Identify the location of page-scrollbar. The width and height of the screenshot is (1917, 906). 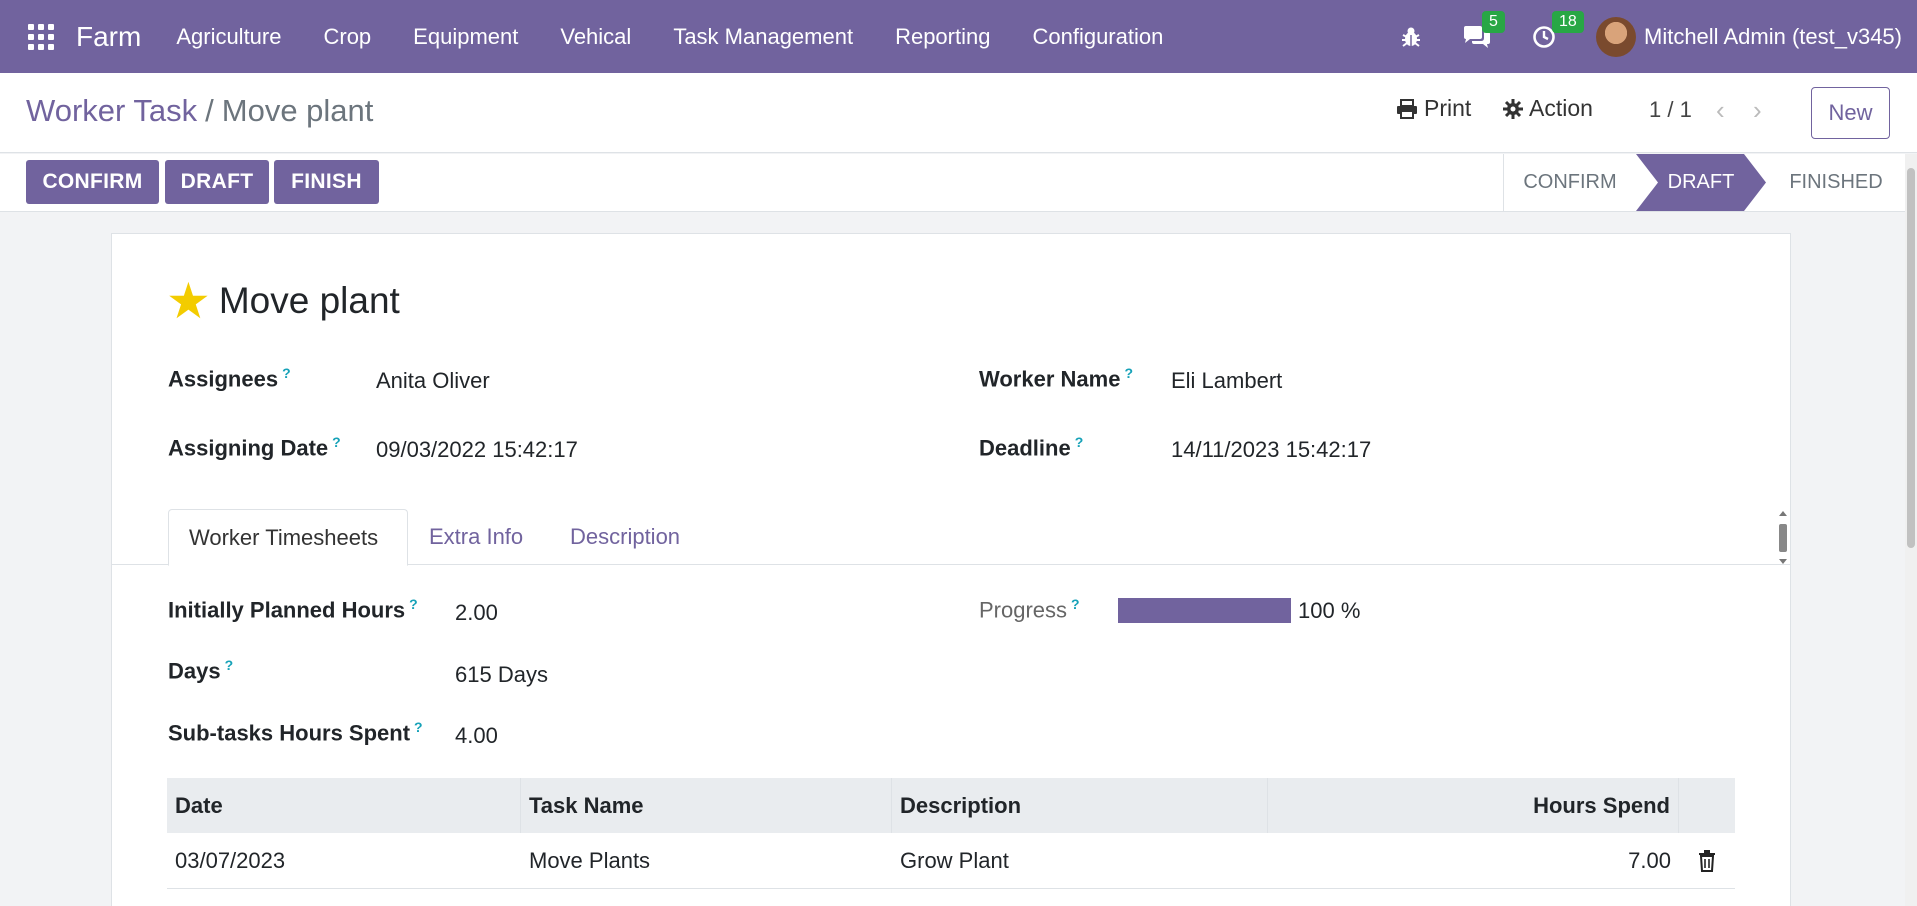
(1911, 530).